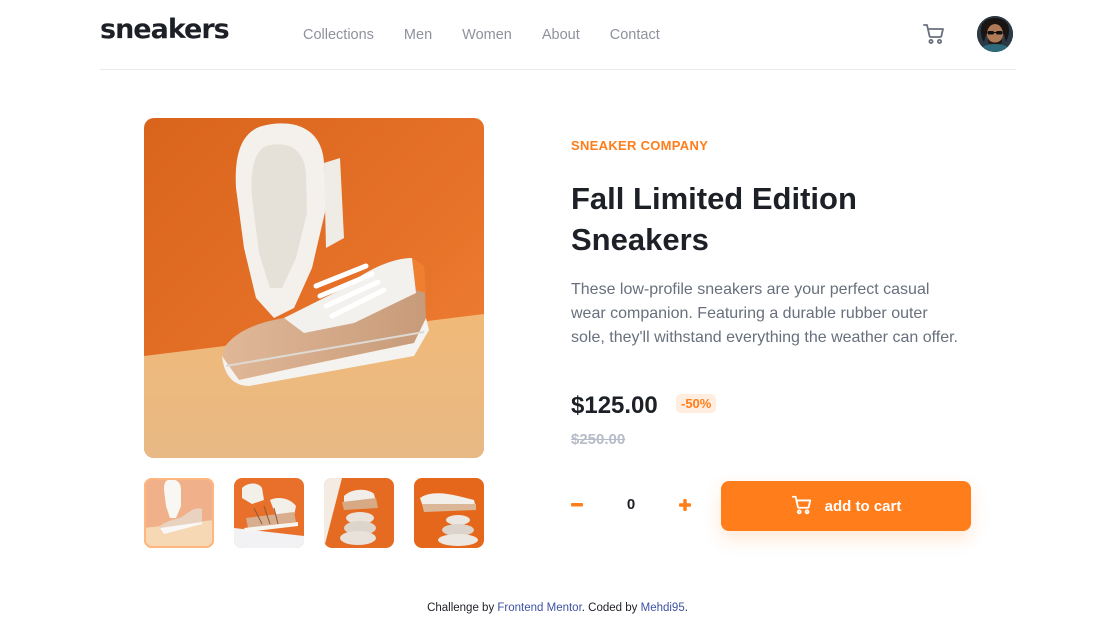  What do you see at coordinates (614, 405) in the screenshot?
I see `current-price: $125.00` at bounding box center [614, 405].